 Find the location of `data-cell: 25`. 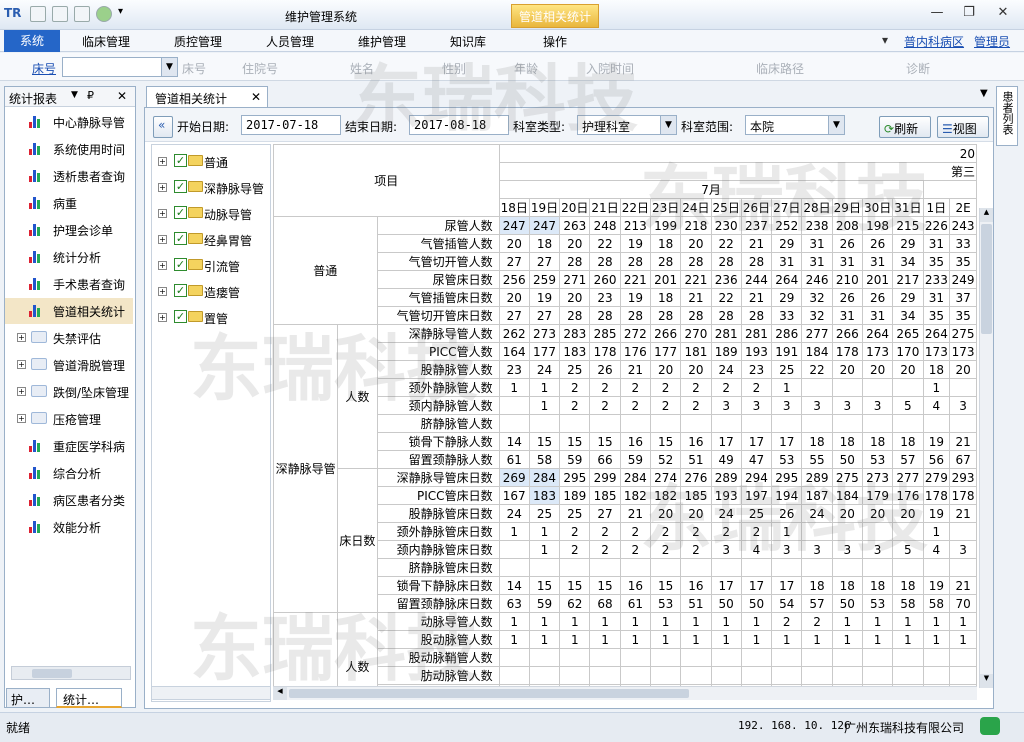

data-cell: 25 is located at coordinates (575, 513).